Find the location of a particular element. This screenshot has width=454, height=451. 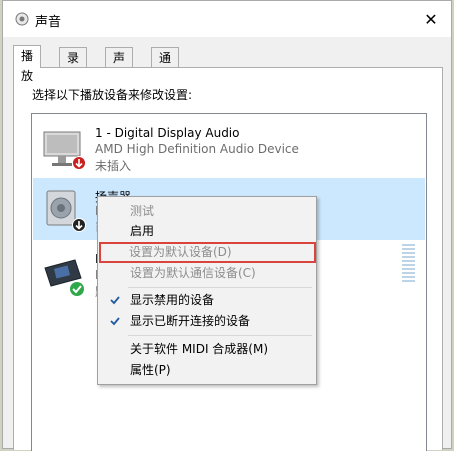

menu-item-enable: 启用 is located at coordinates (207, 231).